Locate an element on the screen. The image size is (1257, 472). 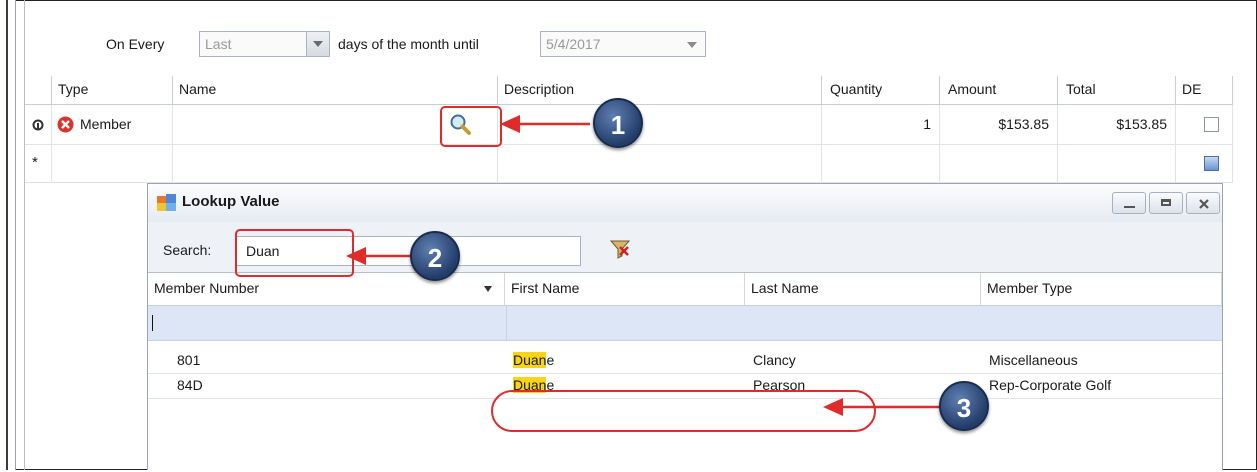
annotation-highlight-result-row is located at coordinates (683, 411).